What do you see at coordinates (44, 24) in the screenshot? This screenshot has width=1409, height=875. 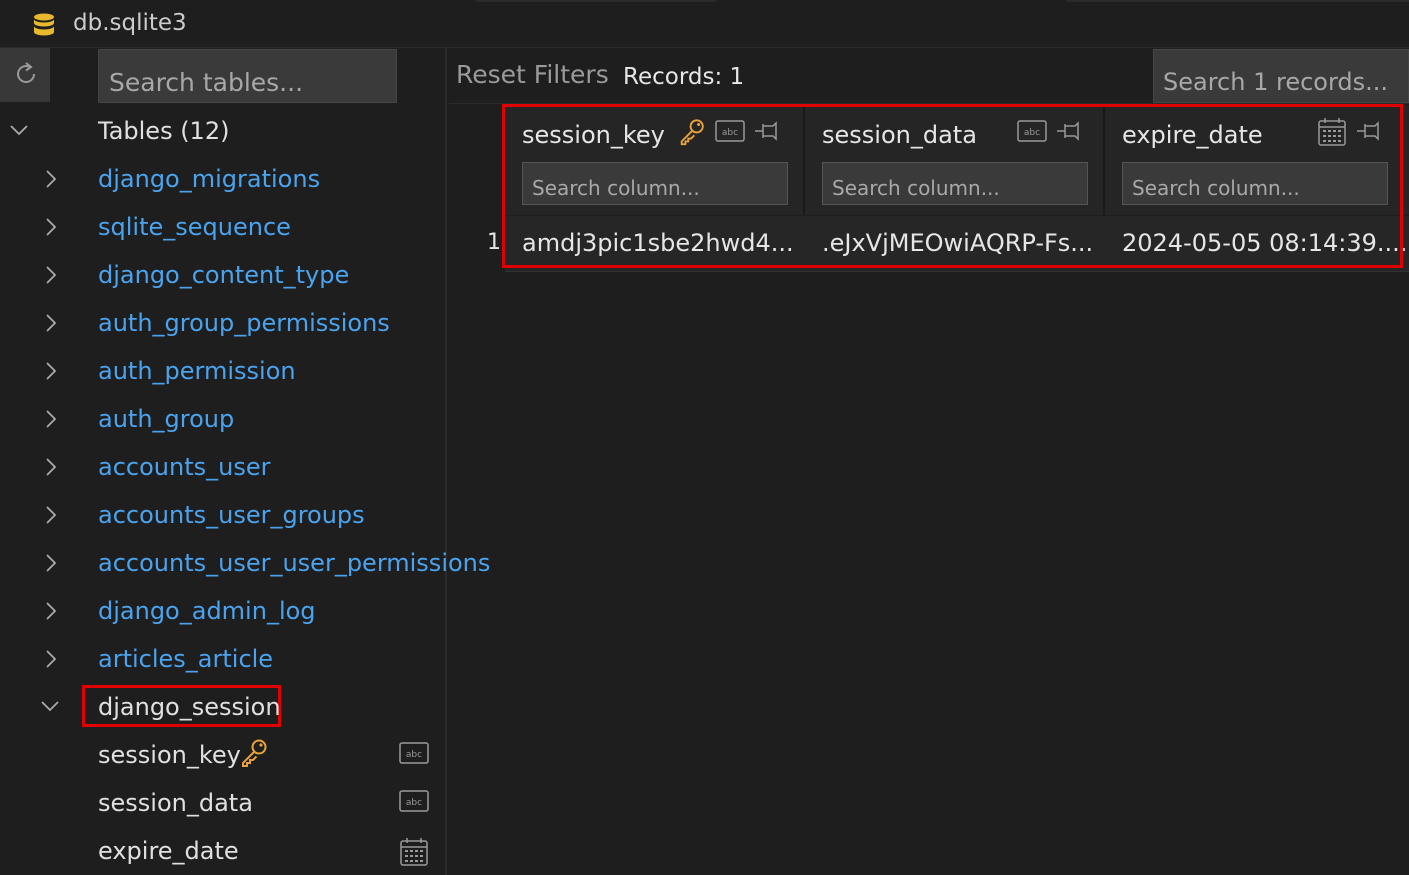 I see `database-icon` at bounding box center [44, 24].